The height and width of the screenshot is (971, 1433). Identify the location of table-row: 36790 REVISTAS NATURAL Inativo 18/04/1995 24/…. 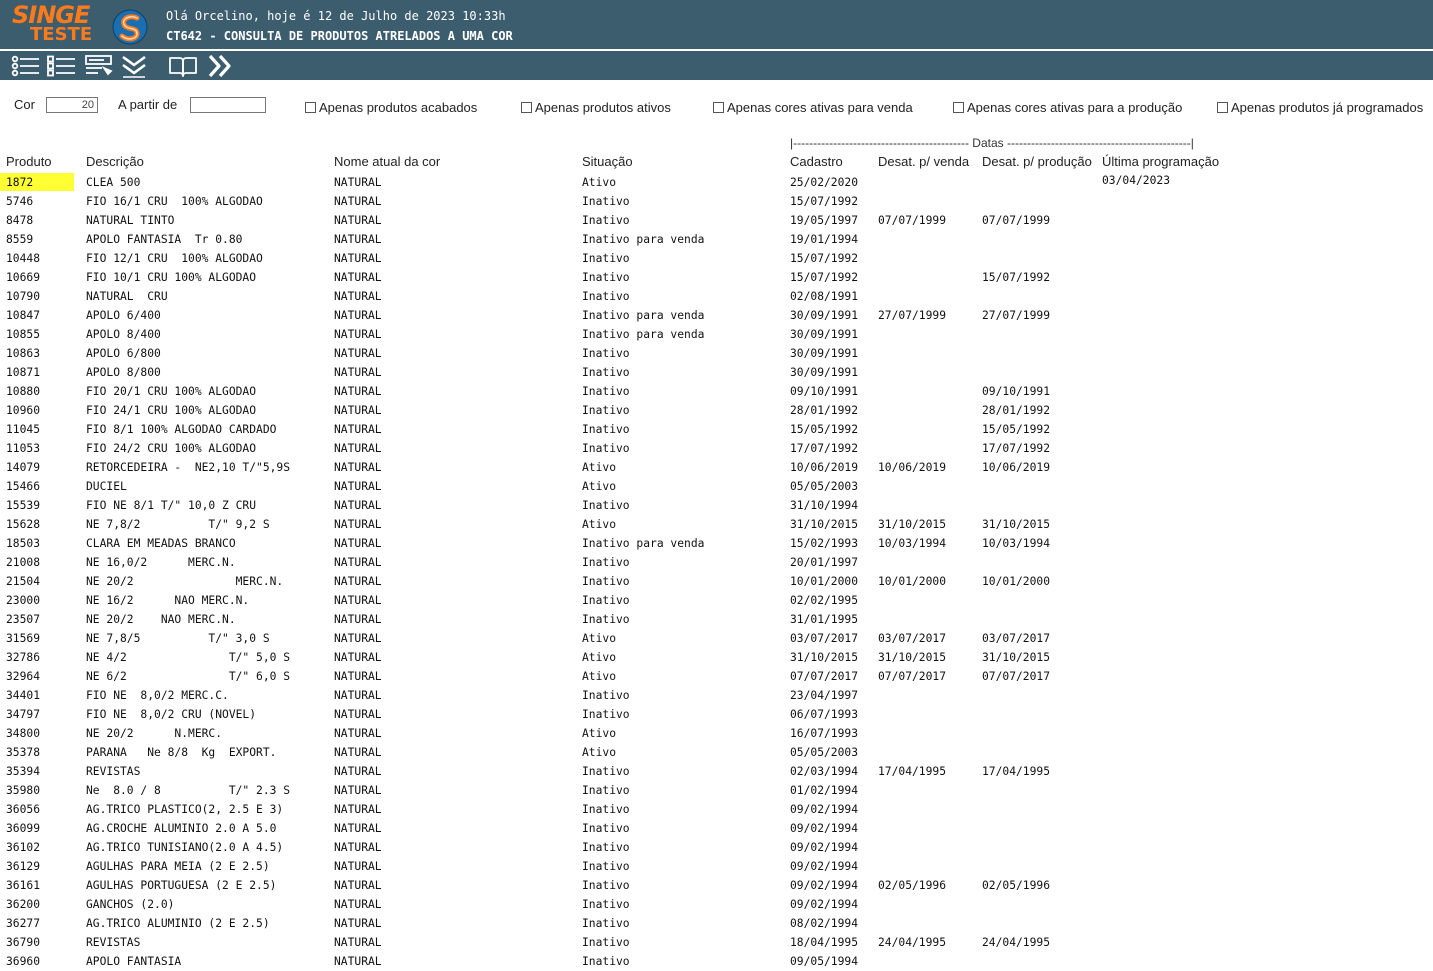
(716, 942).